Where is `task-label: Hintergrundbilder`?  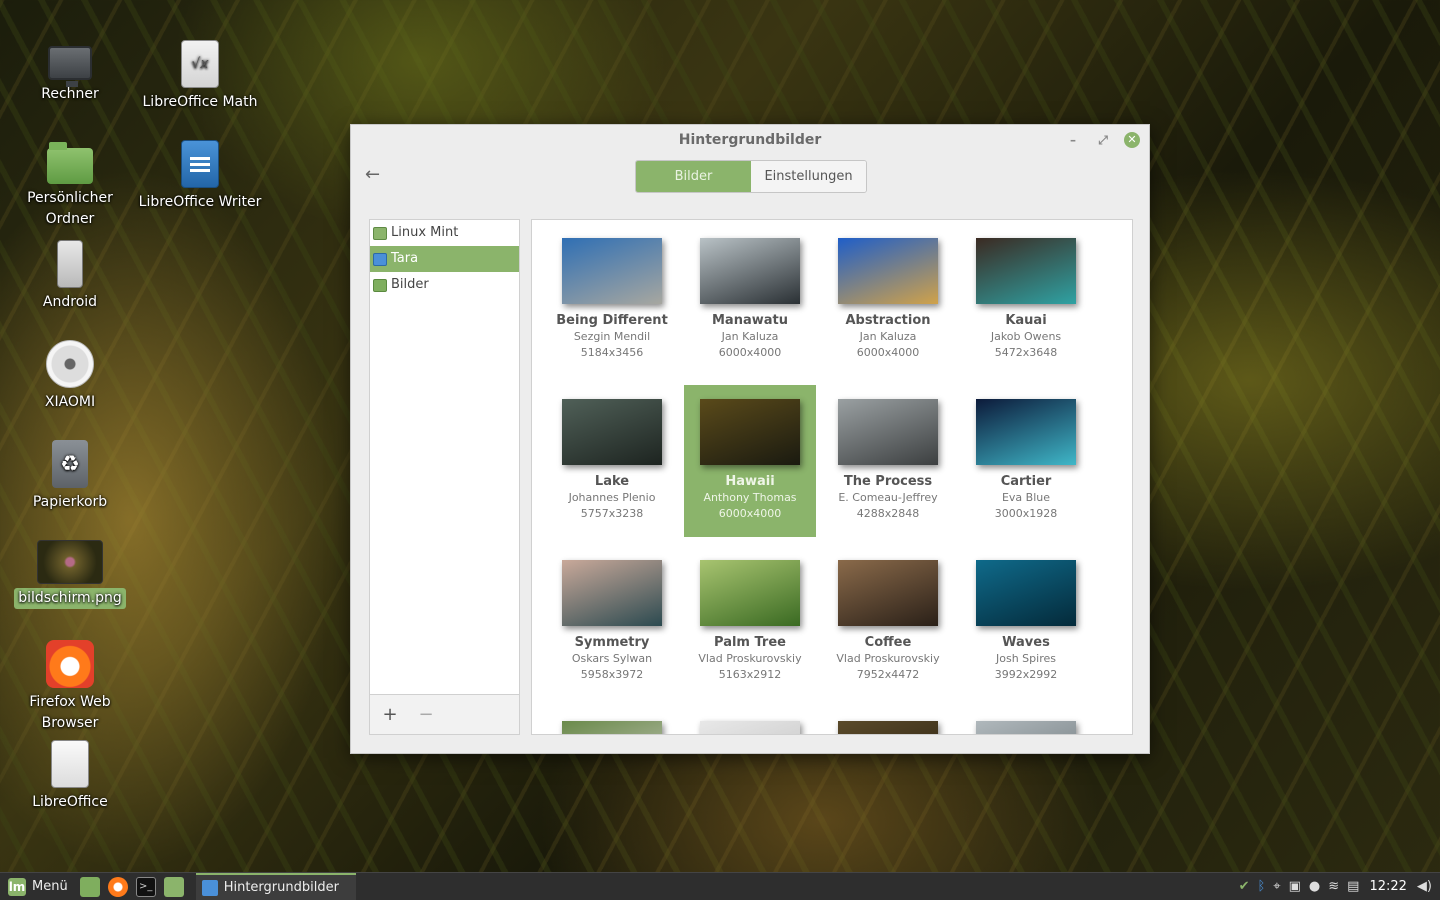 task-label: Hintergrundbilder is located at coordinates (281, 887).